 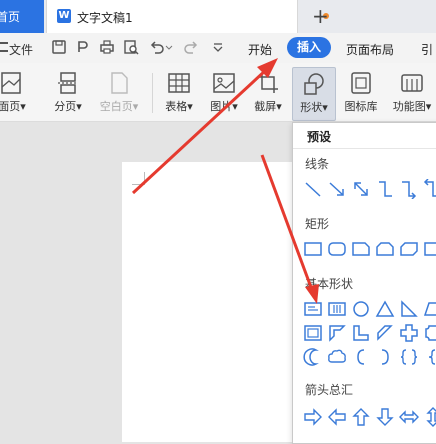 I want to click on menu-references: 引, so click(x=427, y=49).